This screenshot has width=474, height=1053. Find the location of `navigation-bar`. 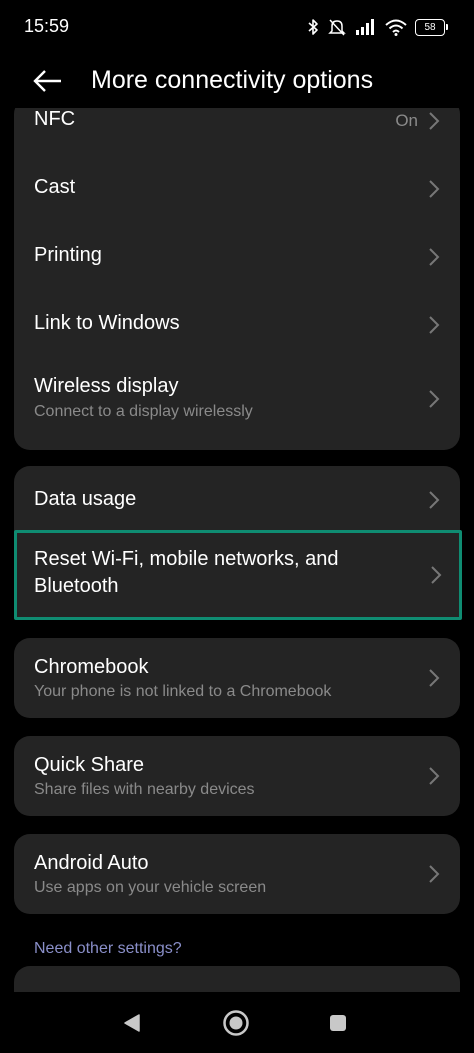

navigation-bar is located at coordinates (237, 1022).